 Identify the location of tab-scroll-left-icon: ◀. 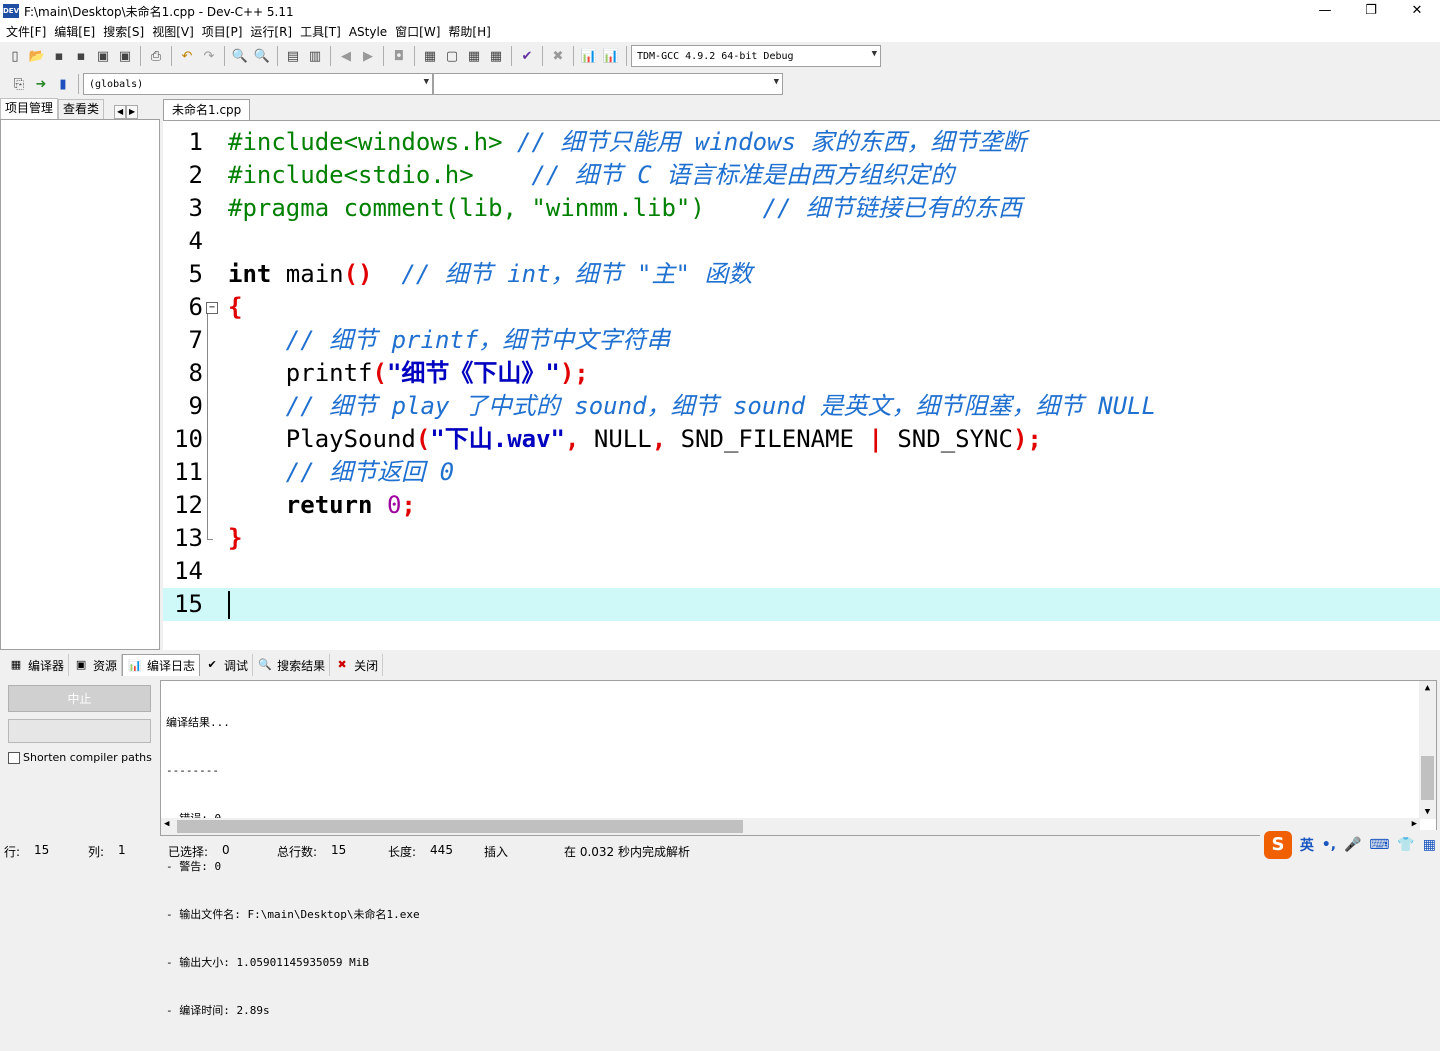
(120, 112).